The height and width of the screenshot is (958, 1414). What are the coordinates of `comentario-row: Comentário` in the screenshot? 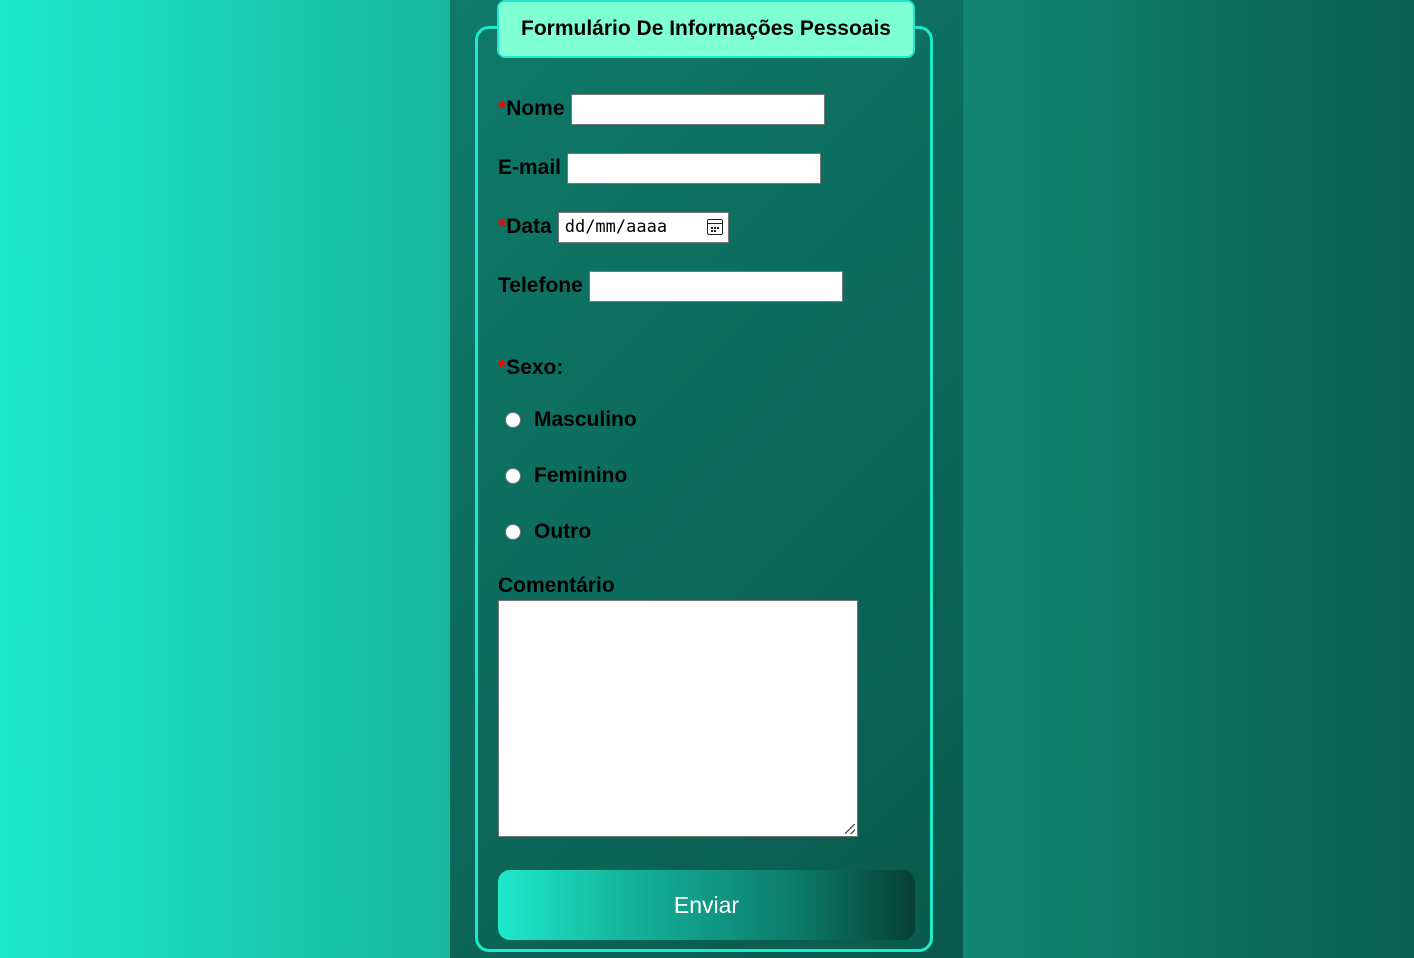 It's located at (559, 586).